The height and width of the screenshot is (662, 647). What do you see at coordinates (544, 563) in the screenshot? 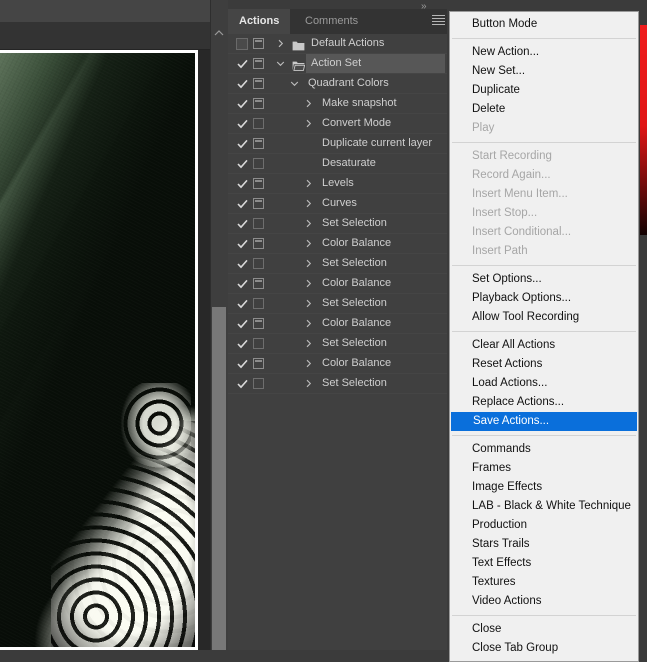
I see `menu-item: Text Effects` at bounding box center [544, 563].